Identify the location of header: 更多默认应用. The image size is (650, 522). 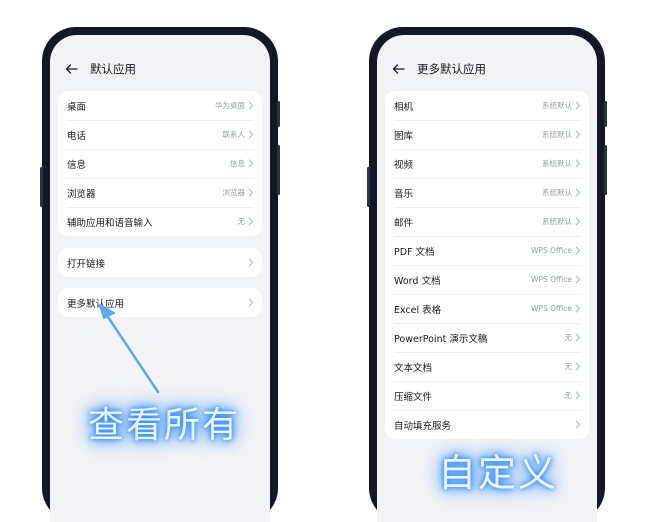
(487, 69).